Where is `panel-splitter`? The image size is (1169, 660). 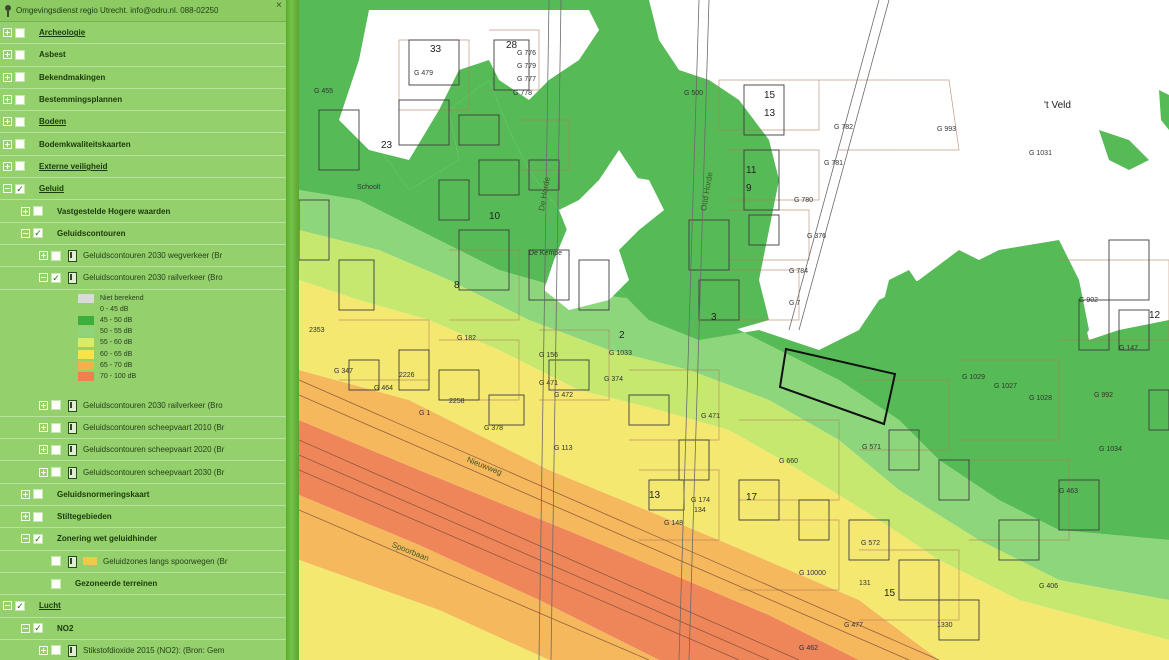 panel-splitter is located at coordinates (292, 330).